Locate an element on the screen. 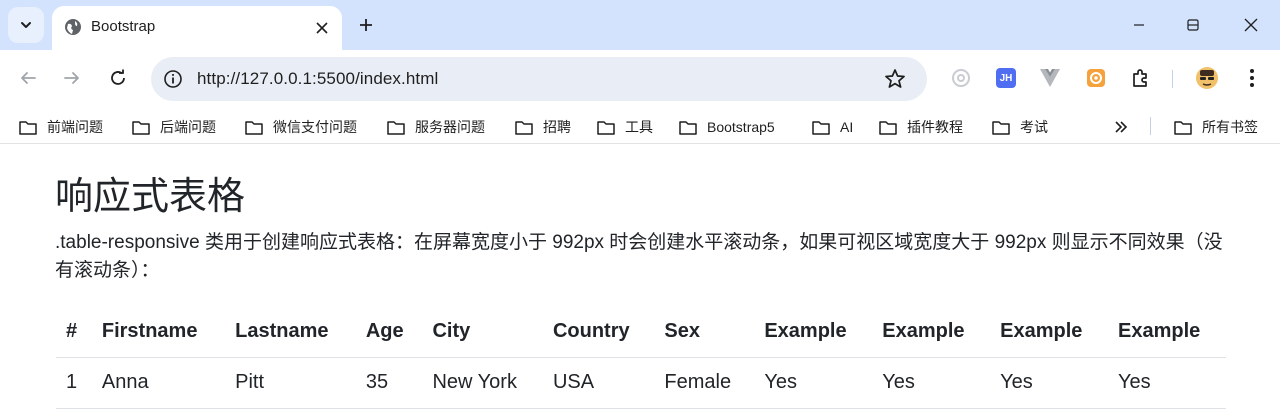 This screenshot has height=418, width=1280. more-vertical-icon is located at coordinates (1252, 78).